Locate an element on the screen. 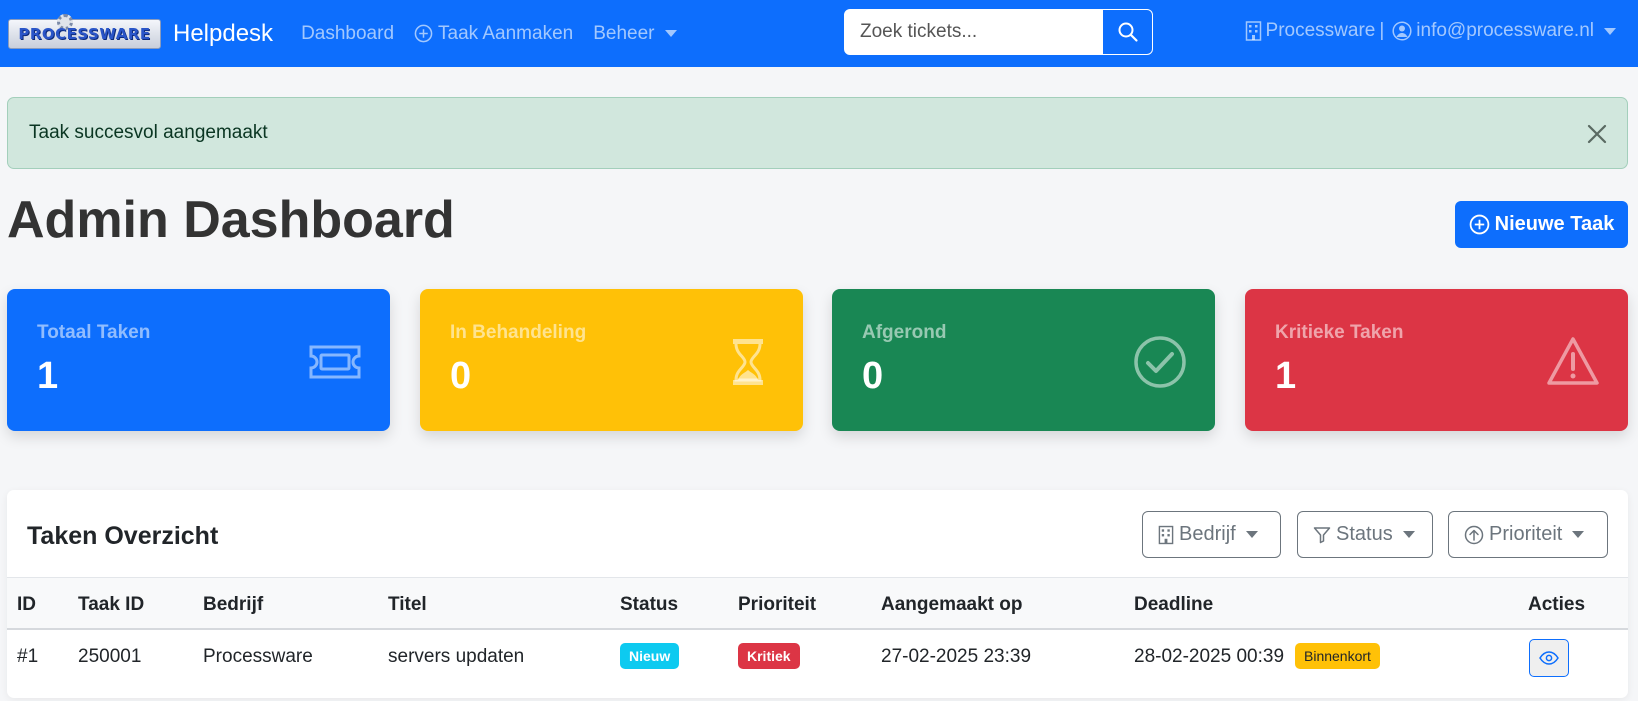 Image resolution: width=1638 pixels, height=701 pixels. col-acties: Acties is located at coordinates (1557, 604).